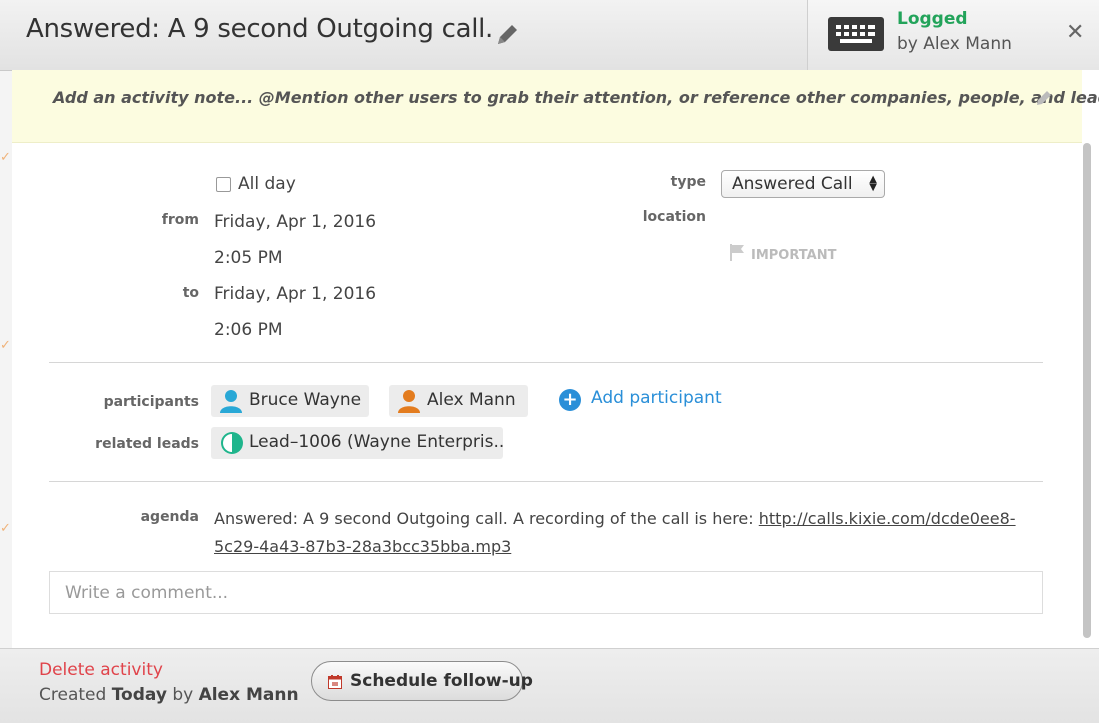 This screenshot has height=723, width=1099. Describe the element at coordinates (139, 695) in the screenshot. I see `created-when: Today` at that location.